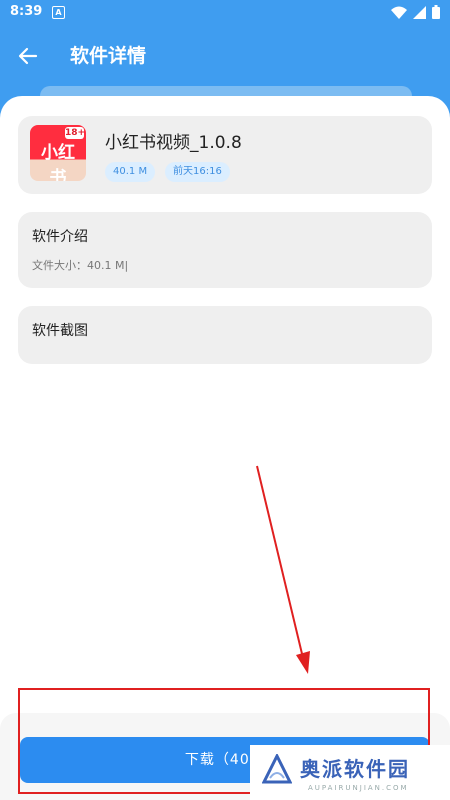 Image resolution: width=450 pixels, height=800 pixels. Describe the element at coordinates (197, 172) in the screenshot. I see `date-tag: 前天16:16` at that location.